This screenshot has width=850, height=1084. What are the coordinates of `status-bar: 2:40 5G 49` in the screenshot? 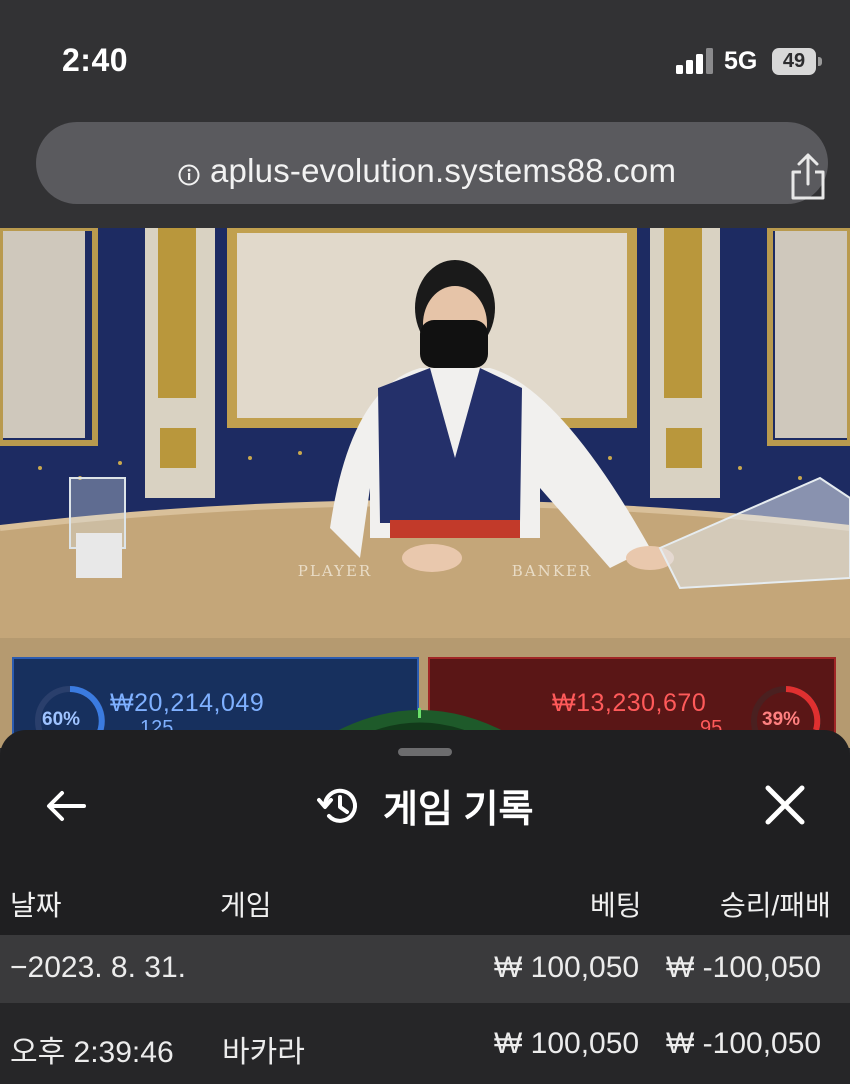 It's located at (425, 55).